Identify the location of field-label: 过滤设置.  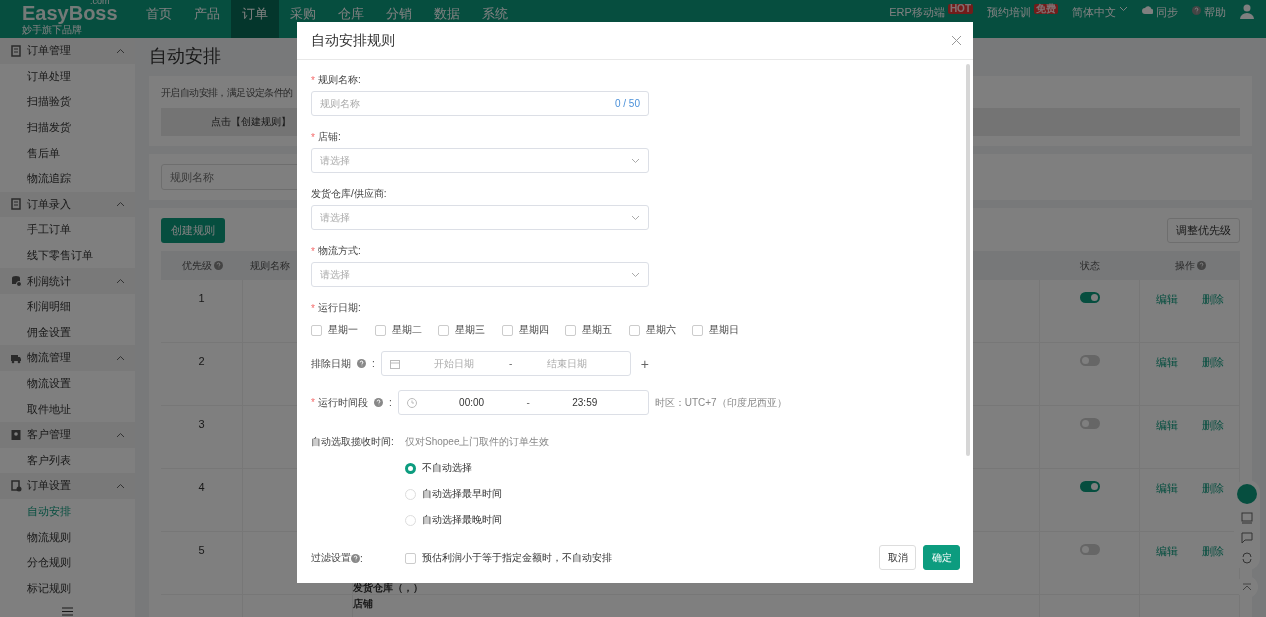
(331, 558).